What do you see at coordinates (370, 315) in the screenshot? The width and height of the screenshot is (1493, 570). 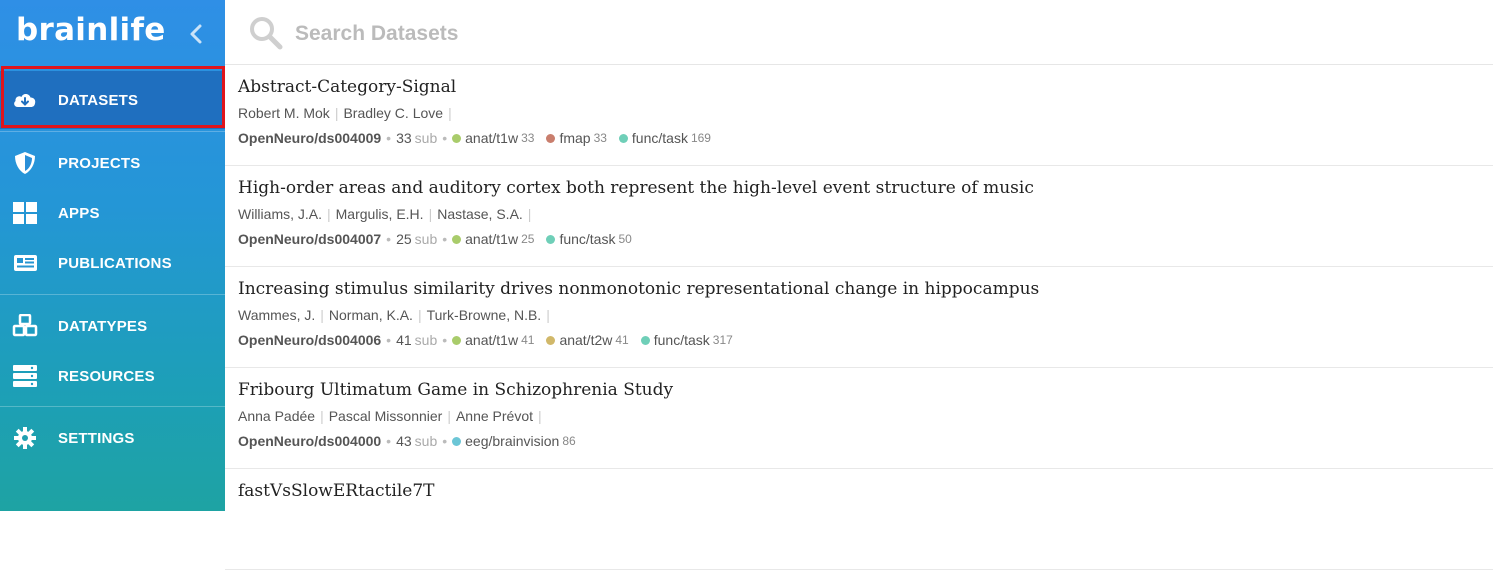 I see `author-name: Norman, K.A.` at bounding box center [370, 315].